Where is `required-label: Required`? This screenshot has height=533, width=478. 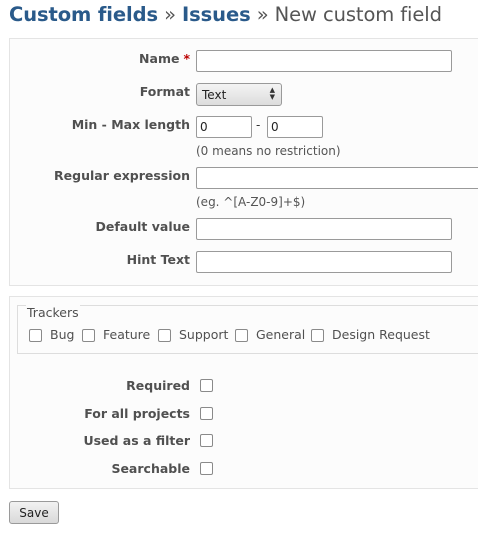 required-label: Required is located at coordinates (158, 385).